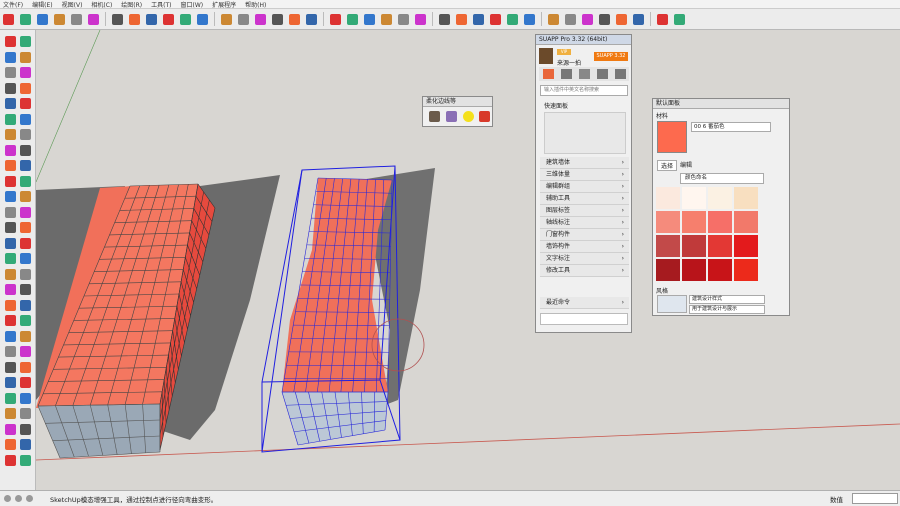 This screenshot has width=900, height=506. Describe the element at coordinates (679, 19) in the screenshot. I see `skin-icon` at that location.